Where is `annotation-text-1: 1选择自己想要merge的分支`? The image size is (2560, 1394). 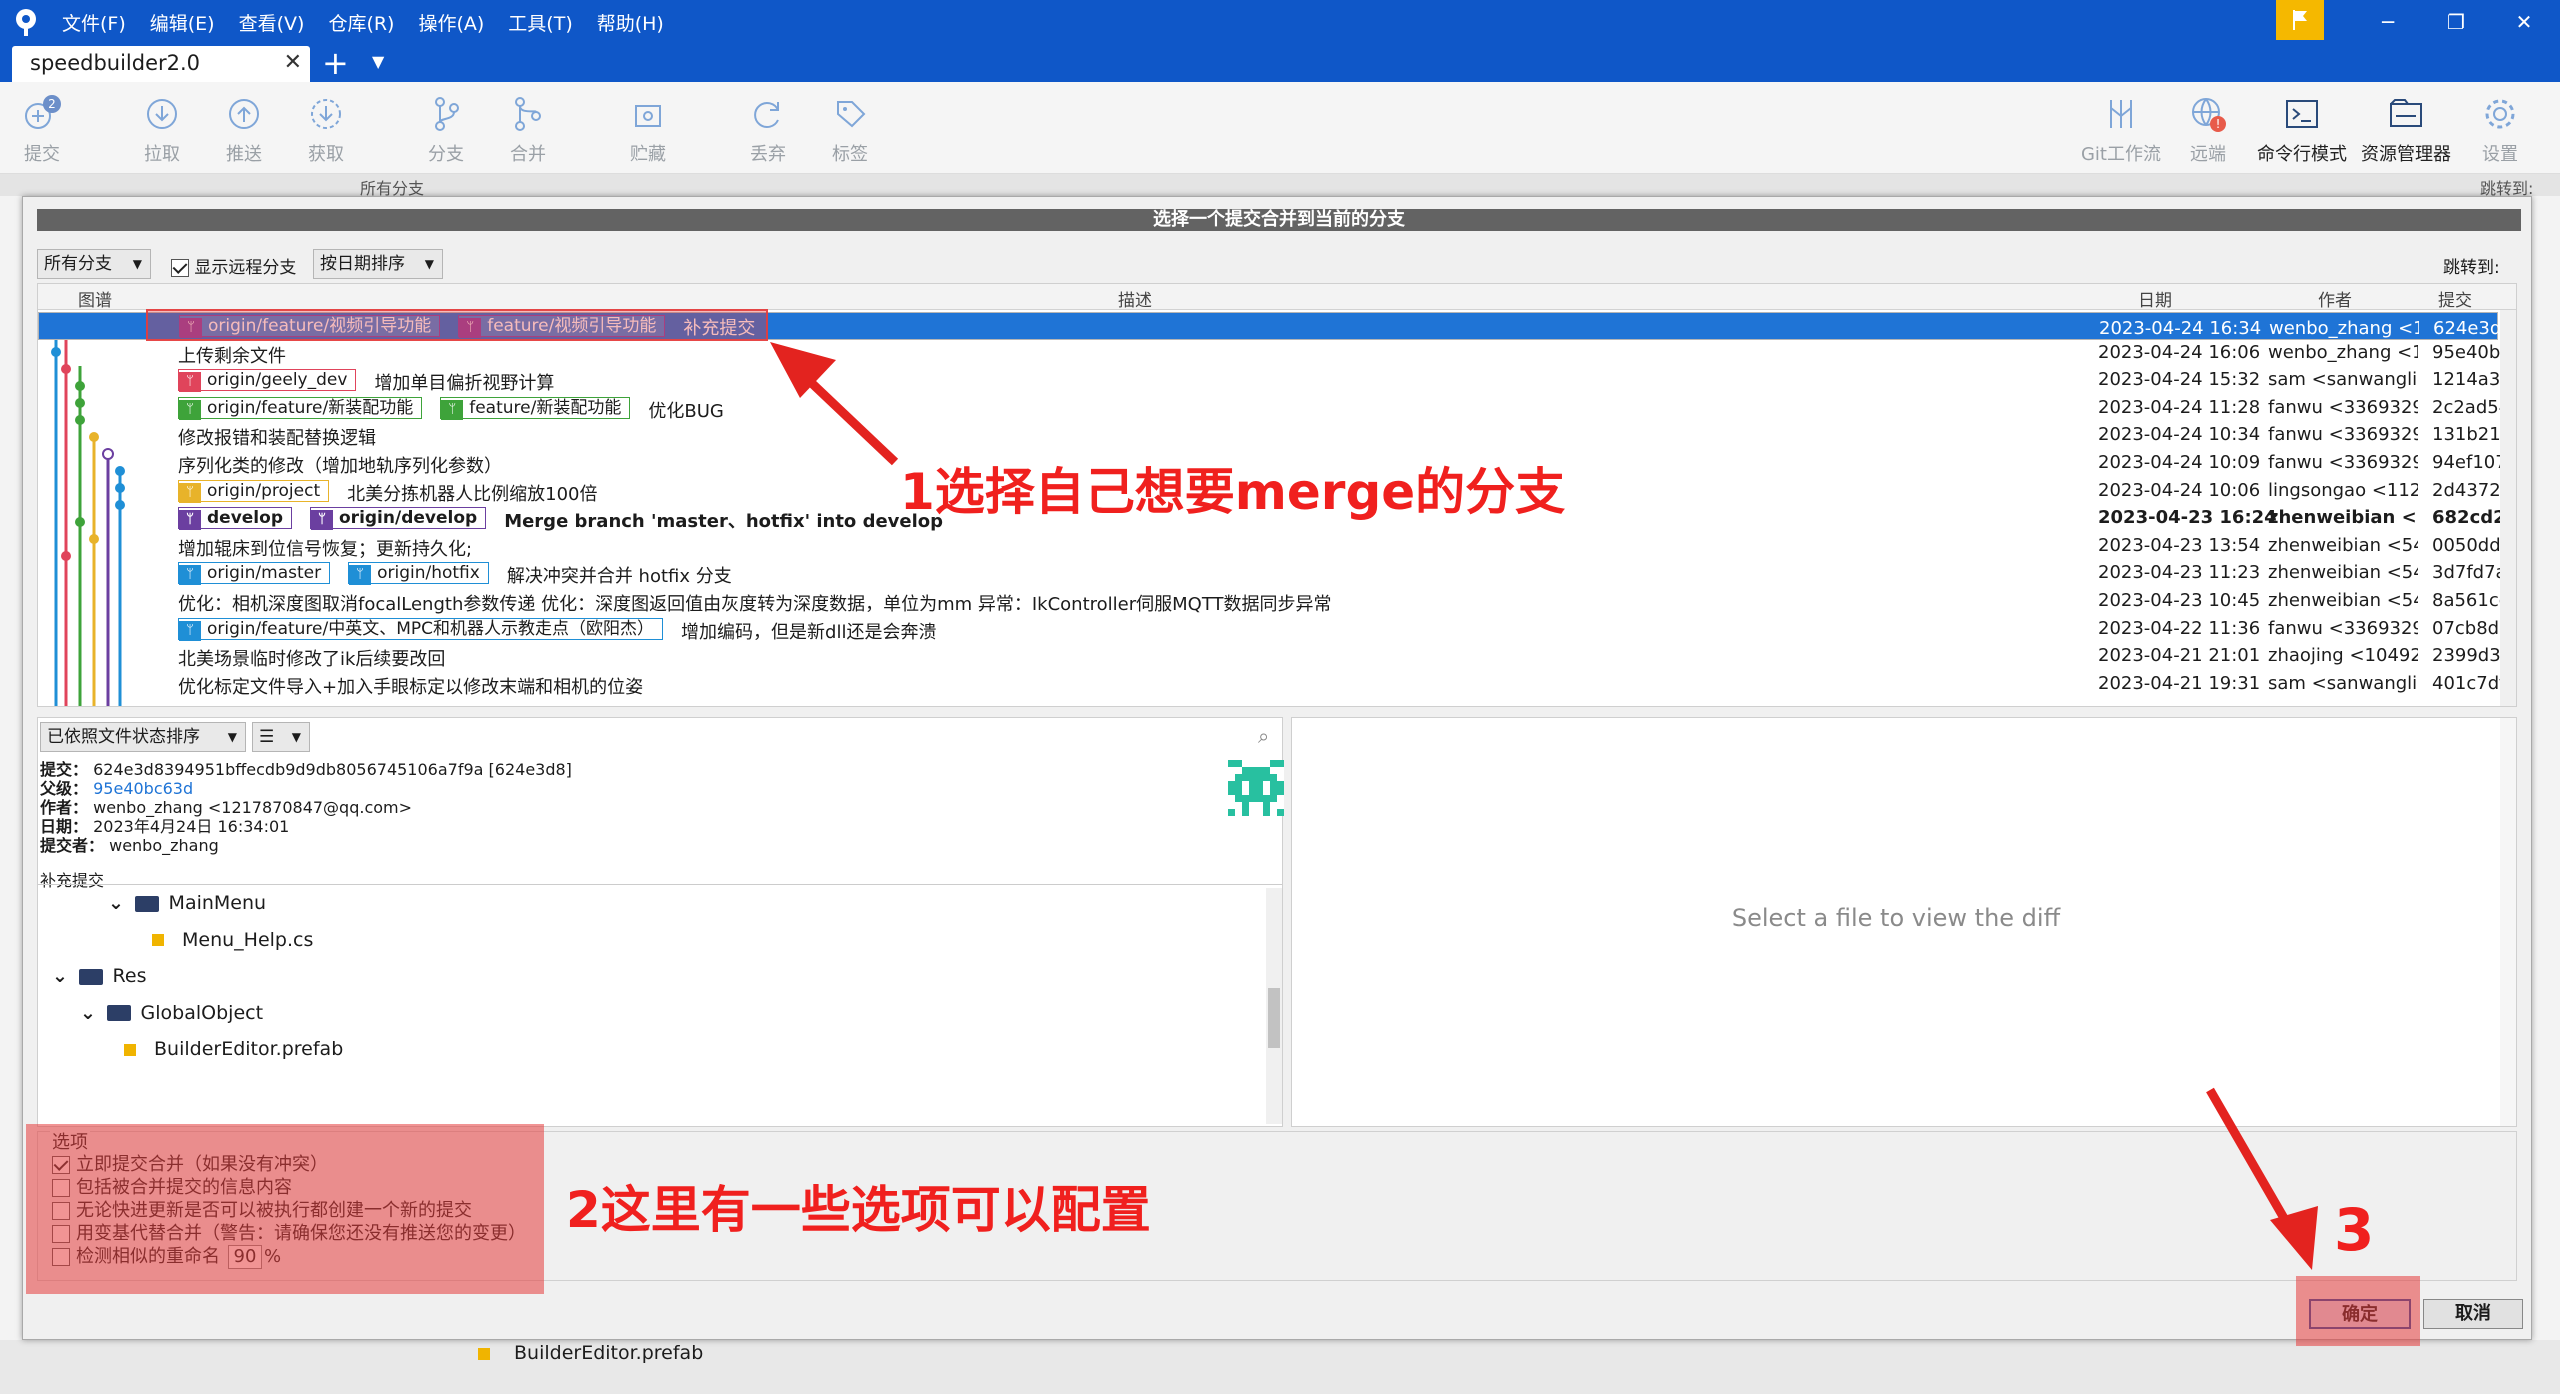
annotation-text-1: 1选择自己想要merge的分支 is located at coordinates (1233, 492).